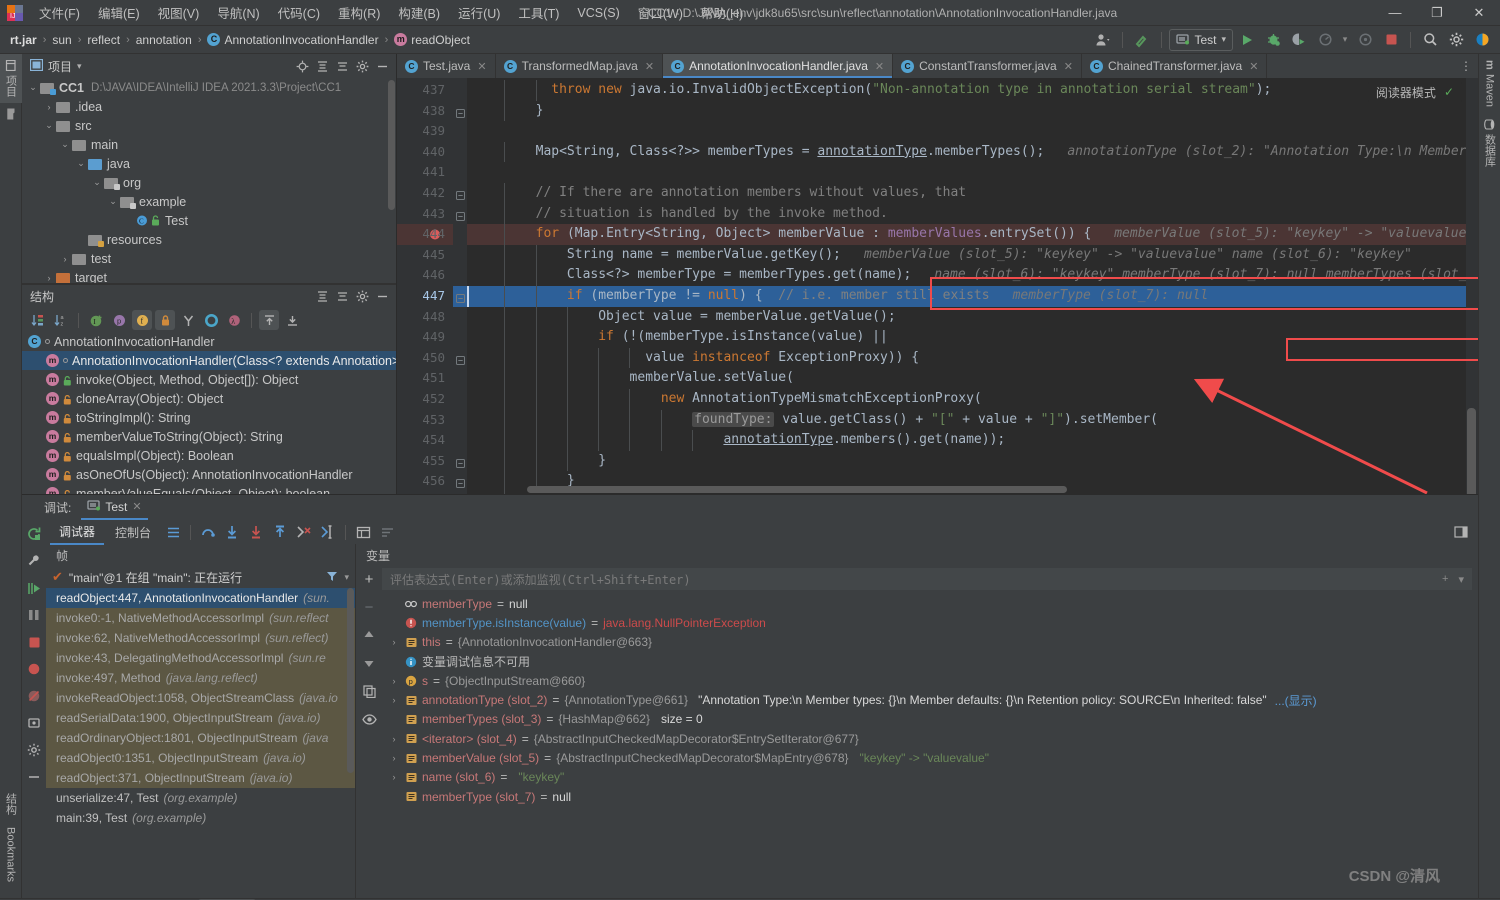 This screenshot has height=900, width=1500. I want to click on menu-edit: 编辑(E), so click(119, 12).